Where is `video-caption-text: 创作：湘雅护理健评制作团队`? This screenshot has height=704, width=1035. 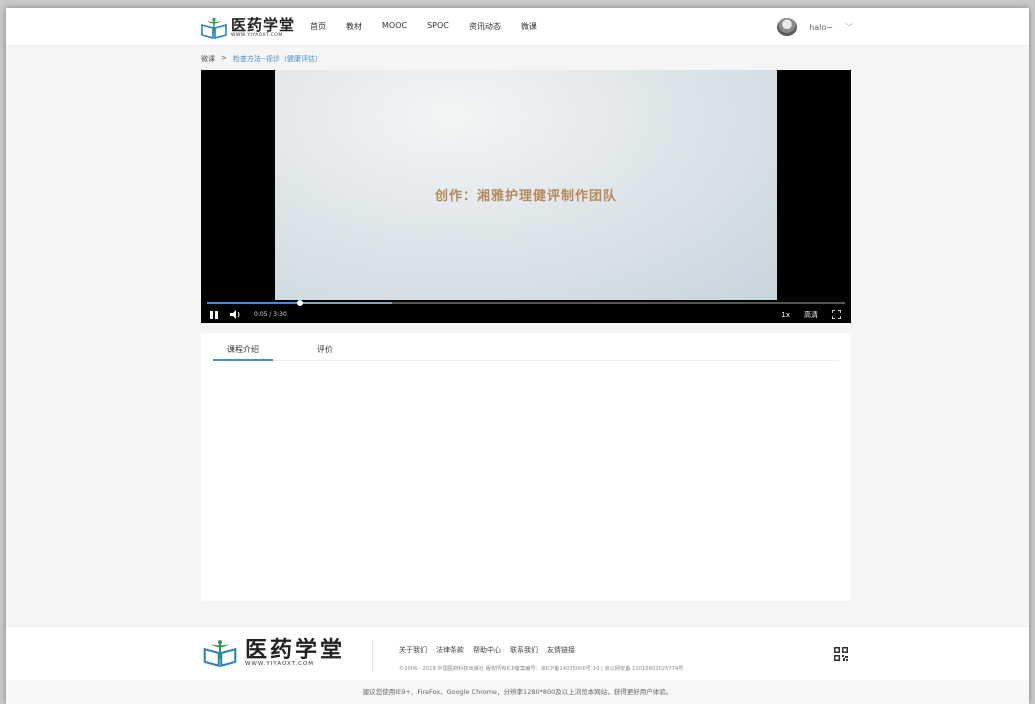 video-caption-text: 创作：湘雅护理健评制作团队 is located at coordinates (525, 196).